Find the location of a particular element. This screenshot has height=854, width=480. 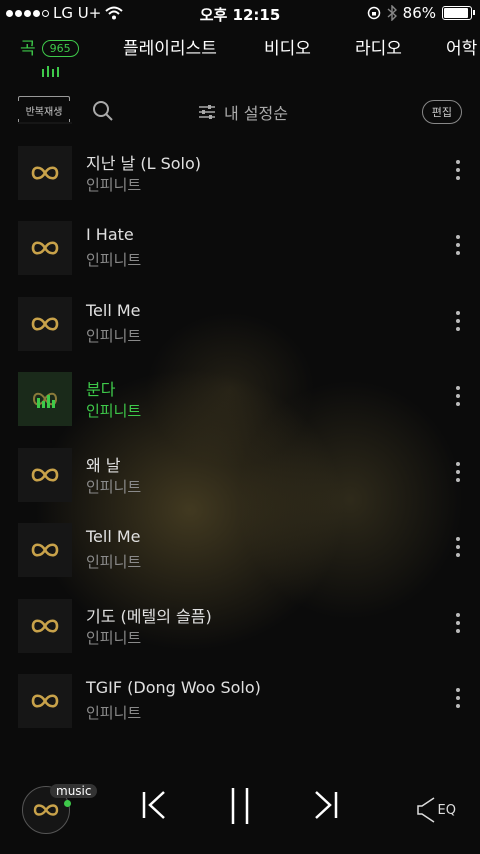

tab-playlists: 플레이리스트 is located at coordinates (170, 46).